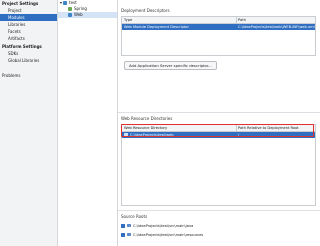  I want to click on tree-node-label: test, so click(73, 2).